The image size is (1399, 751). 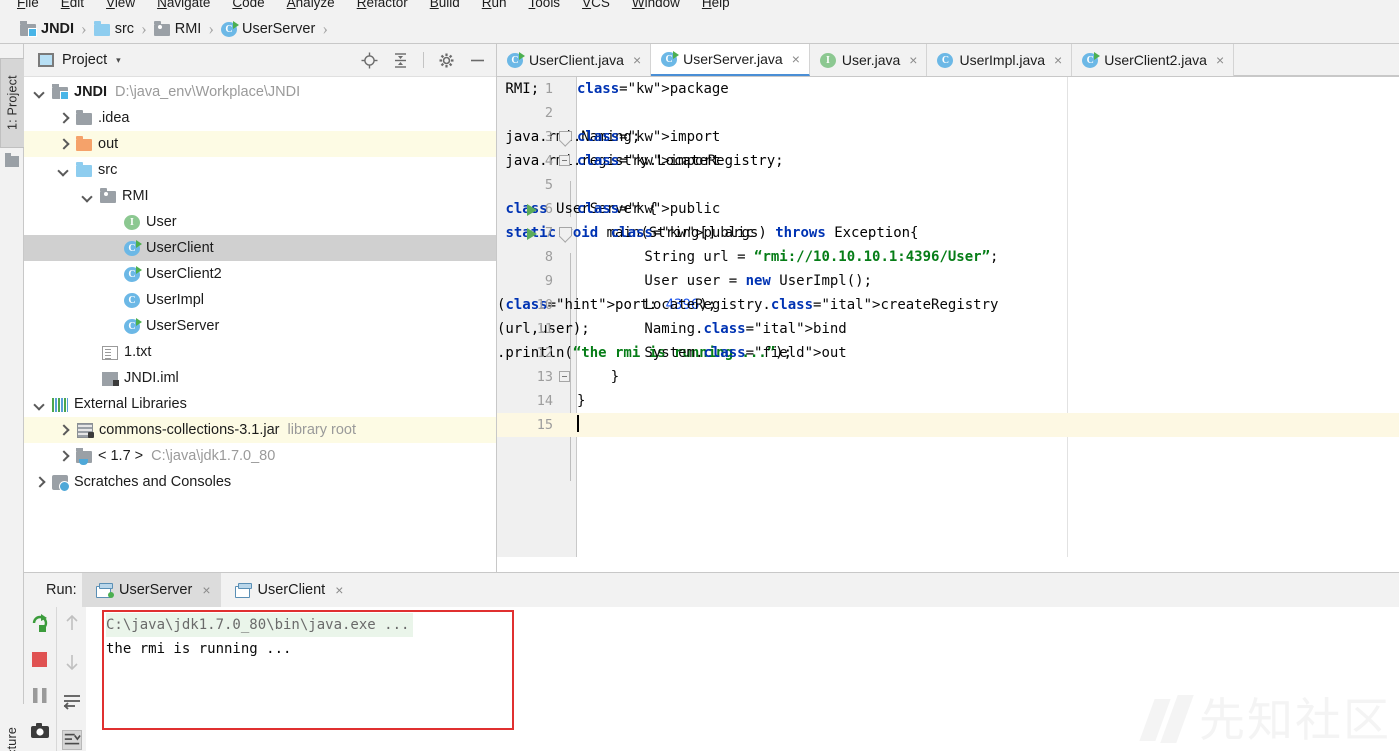 What do you see at coordinates (948, 89) in the screenshot?
I see `code-line: 1 class="kw">package RMI;` at bounding box center [948, 89].